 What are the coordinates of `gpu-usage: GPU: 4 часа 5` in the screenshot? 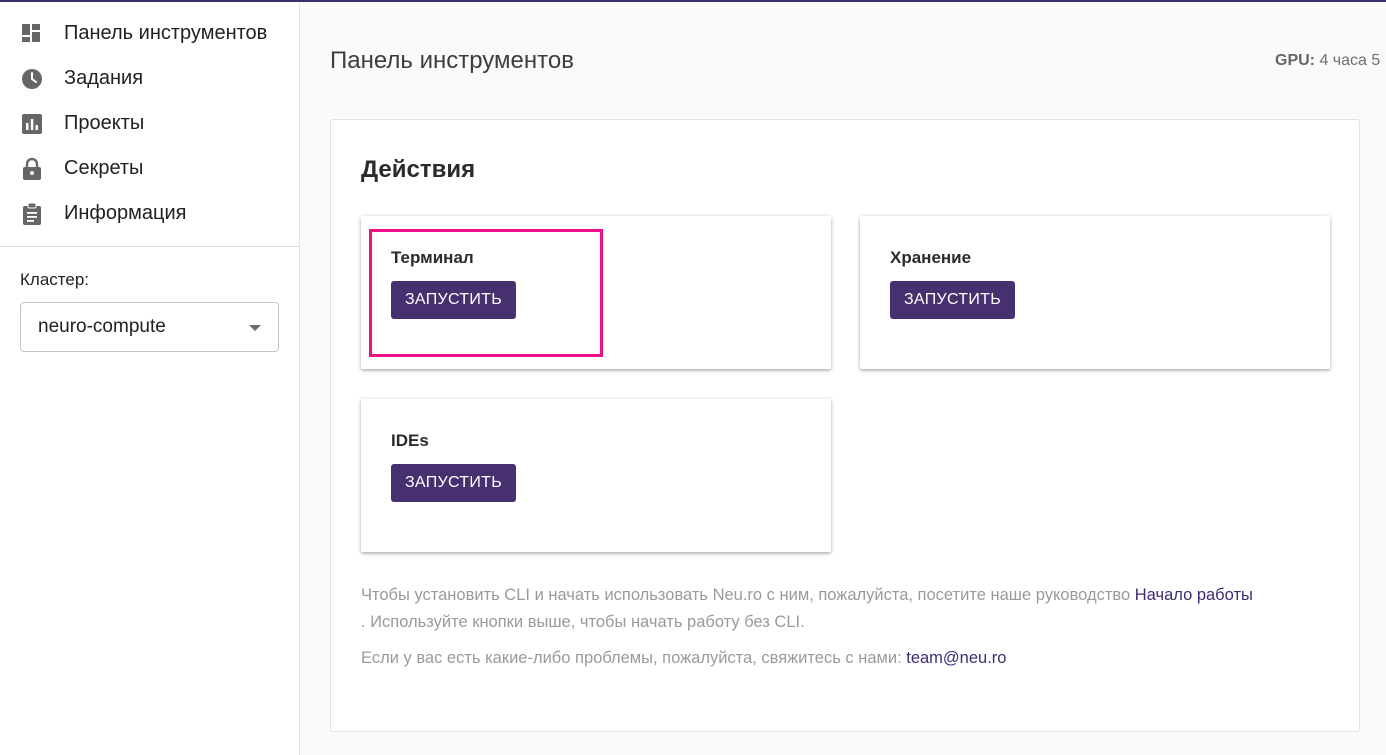 It's located at (1330, 61).